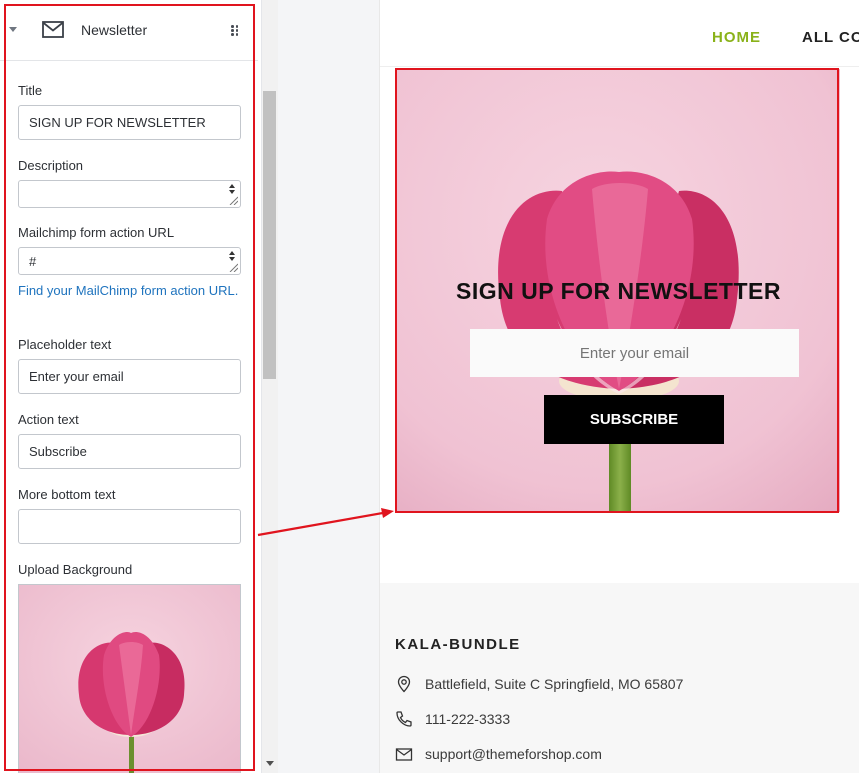 The width and height of the screenshot is (859, 773). Describe the element at coordinates (468, 719) in the screenshot. I see `footer-phone: 111-222-3333` at that location.